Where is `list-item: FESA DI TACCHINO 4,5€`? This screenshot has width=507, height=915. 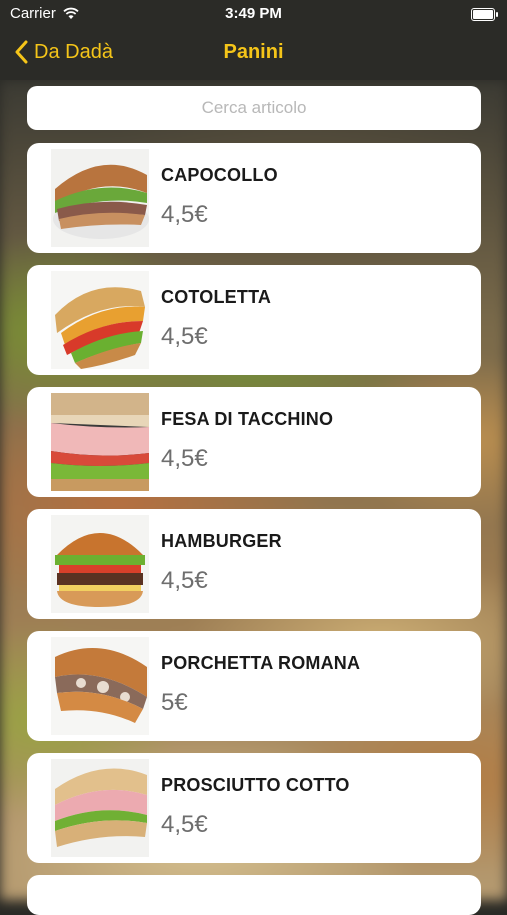
list-item: FESA DI TACCHINO 4,5€ is located at coordinates (254, 442).